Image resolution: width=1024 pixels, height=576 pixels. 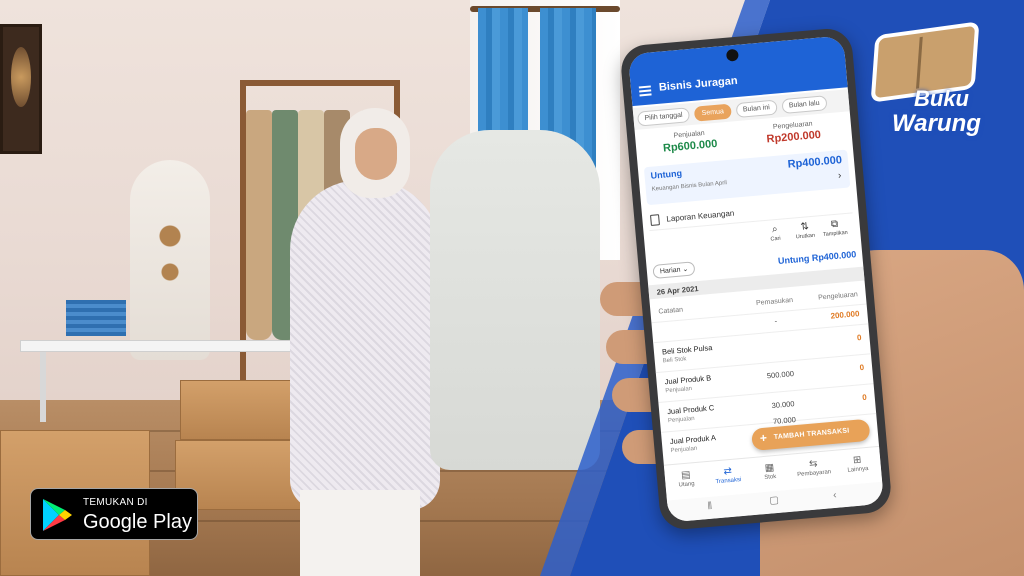 I want to click on chip-all: Semua, so click(x=713, y=112).